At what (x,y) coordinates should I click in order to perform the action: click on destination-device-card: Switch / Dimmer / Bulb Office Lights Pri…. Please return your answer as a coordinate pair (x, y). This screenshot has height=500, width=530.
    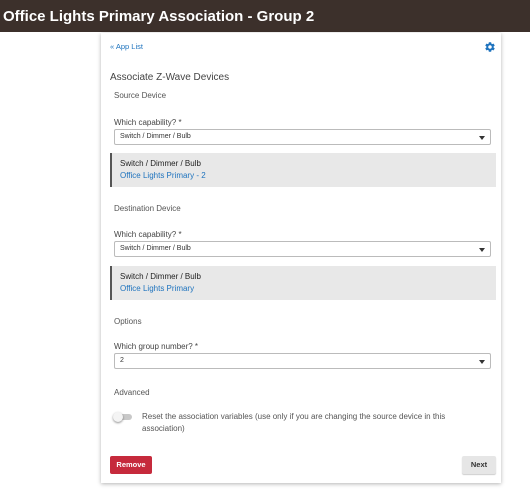
    Looking at the image, I should click on (303, 283).